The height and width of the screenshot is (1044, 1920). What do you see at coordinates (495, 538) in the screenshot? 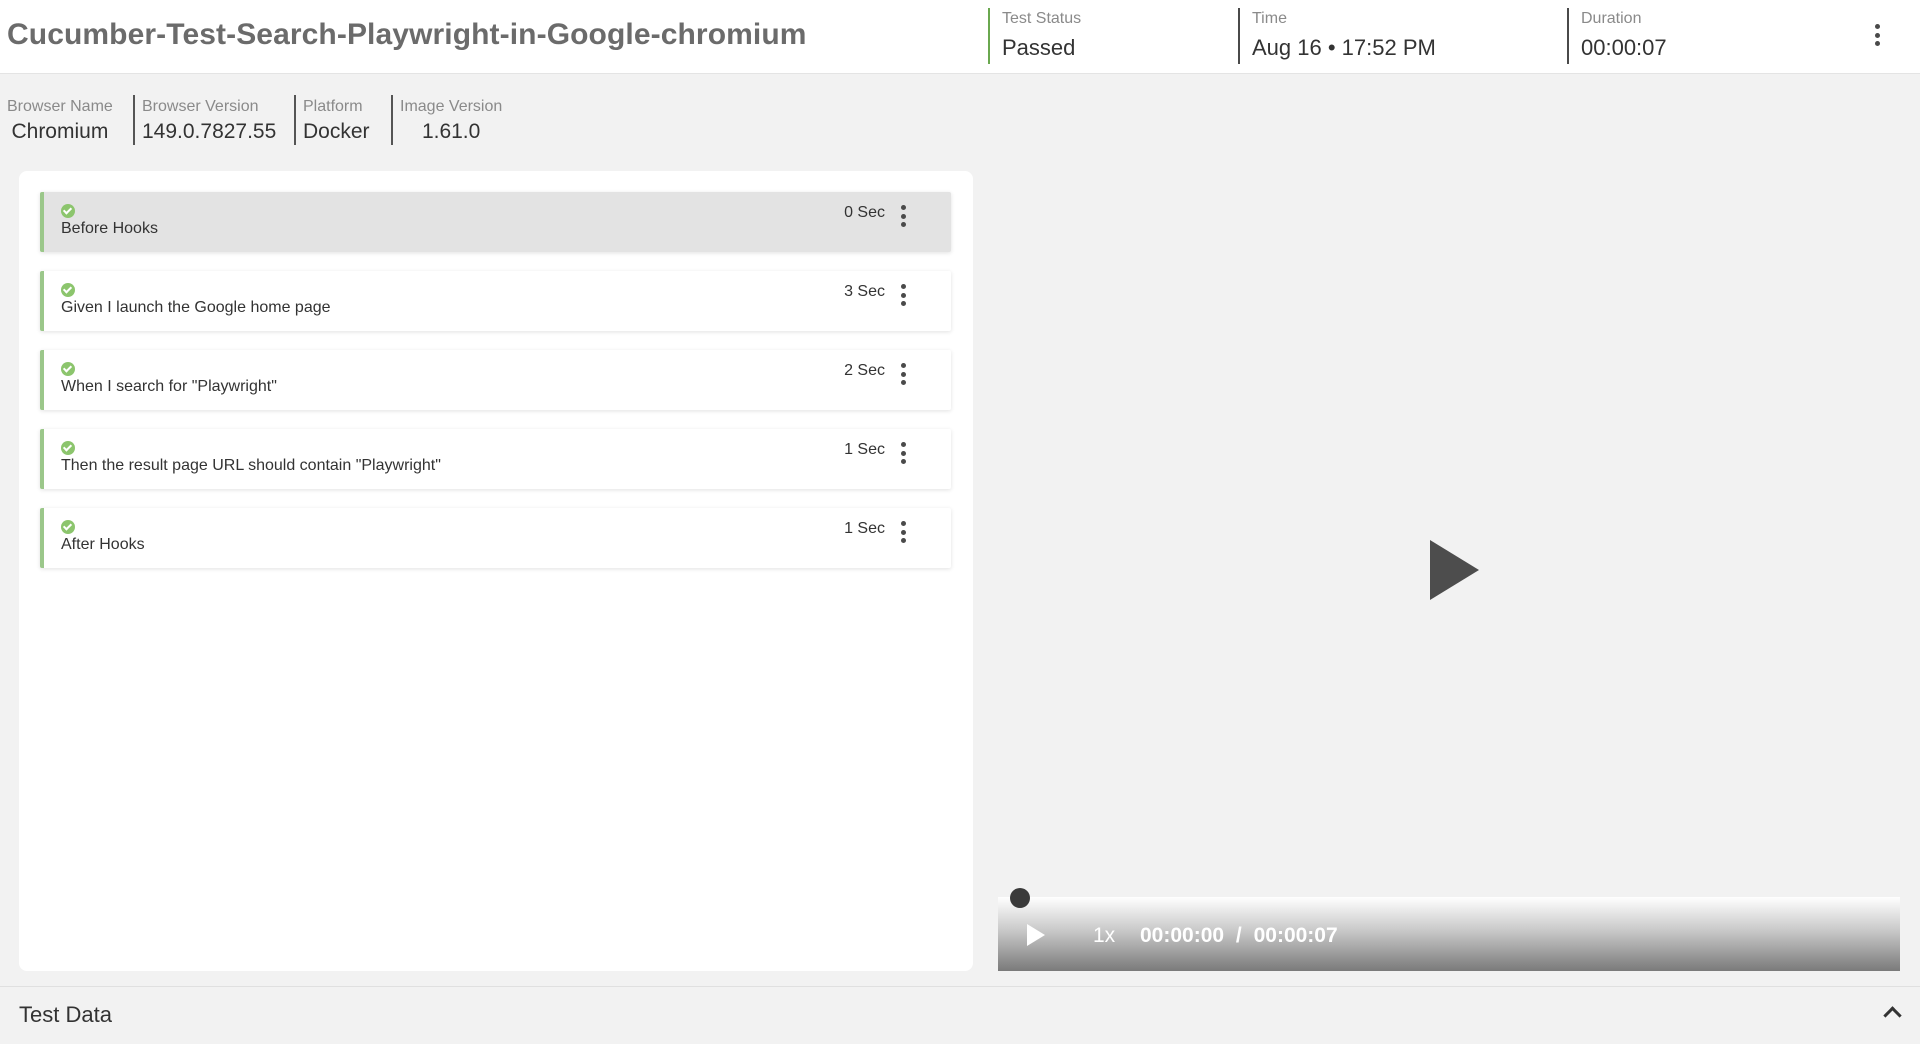
I see `step-item: After Hooks 1 Sec` at bounding box center [495, 538].